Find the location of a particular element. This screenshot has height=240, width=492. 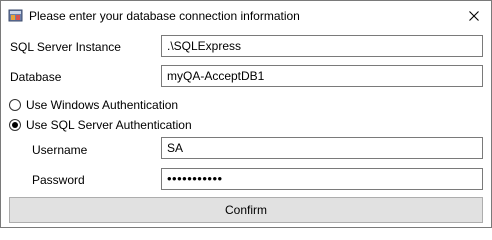

sql-auth-radio: Use SQL Server Authentication is located at coordinates (100, 125).